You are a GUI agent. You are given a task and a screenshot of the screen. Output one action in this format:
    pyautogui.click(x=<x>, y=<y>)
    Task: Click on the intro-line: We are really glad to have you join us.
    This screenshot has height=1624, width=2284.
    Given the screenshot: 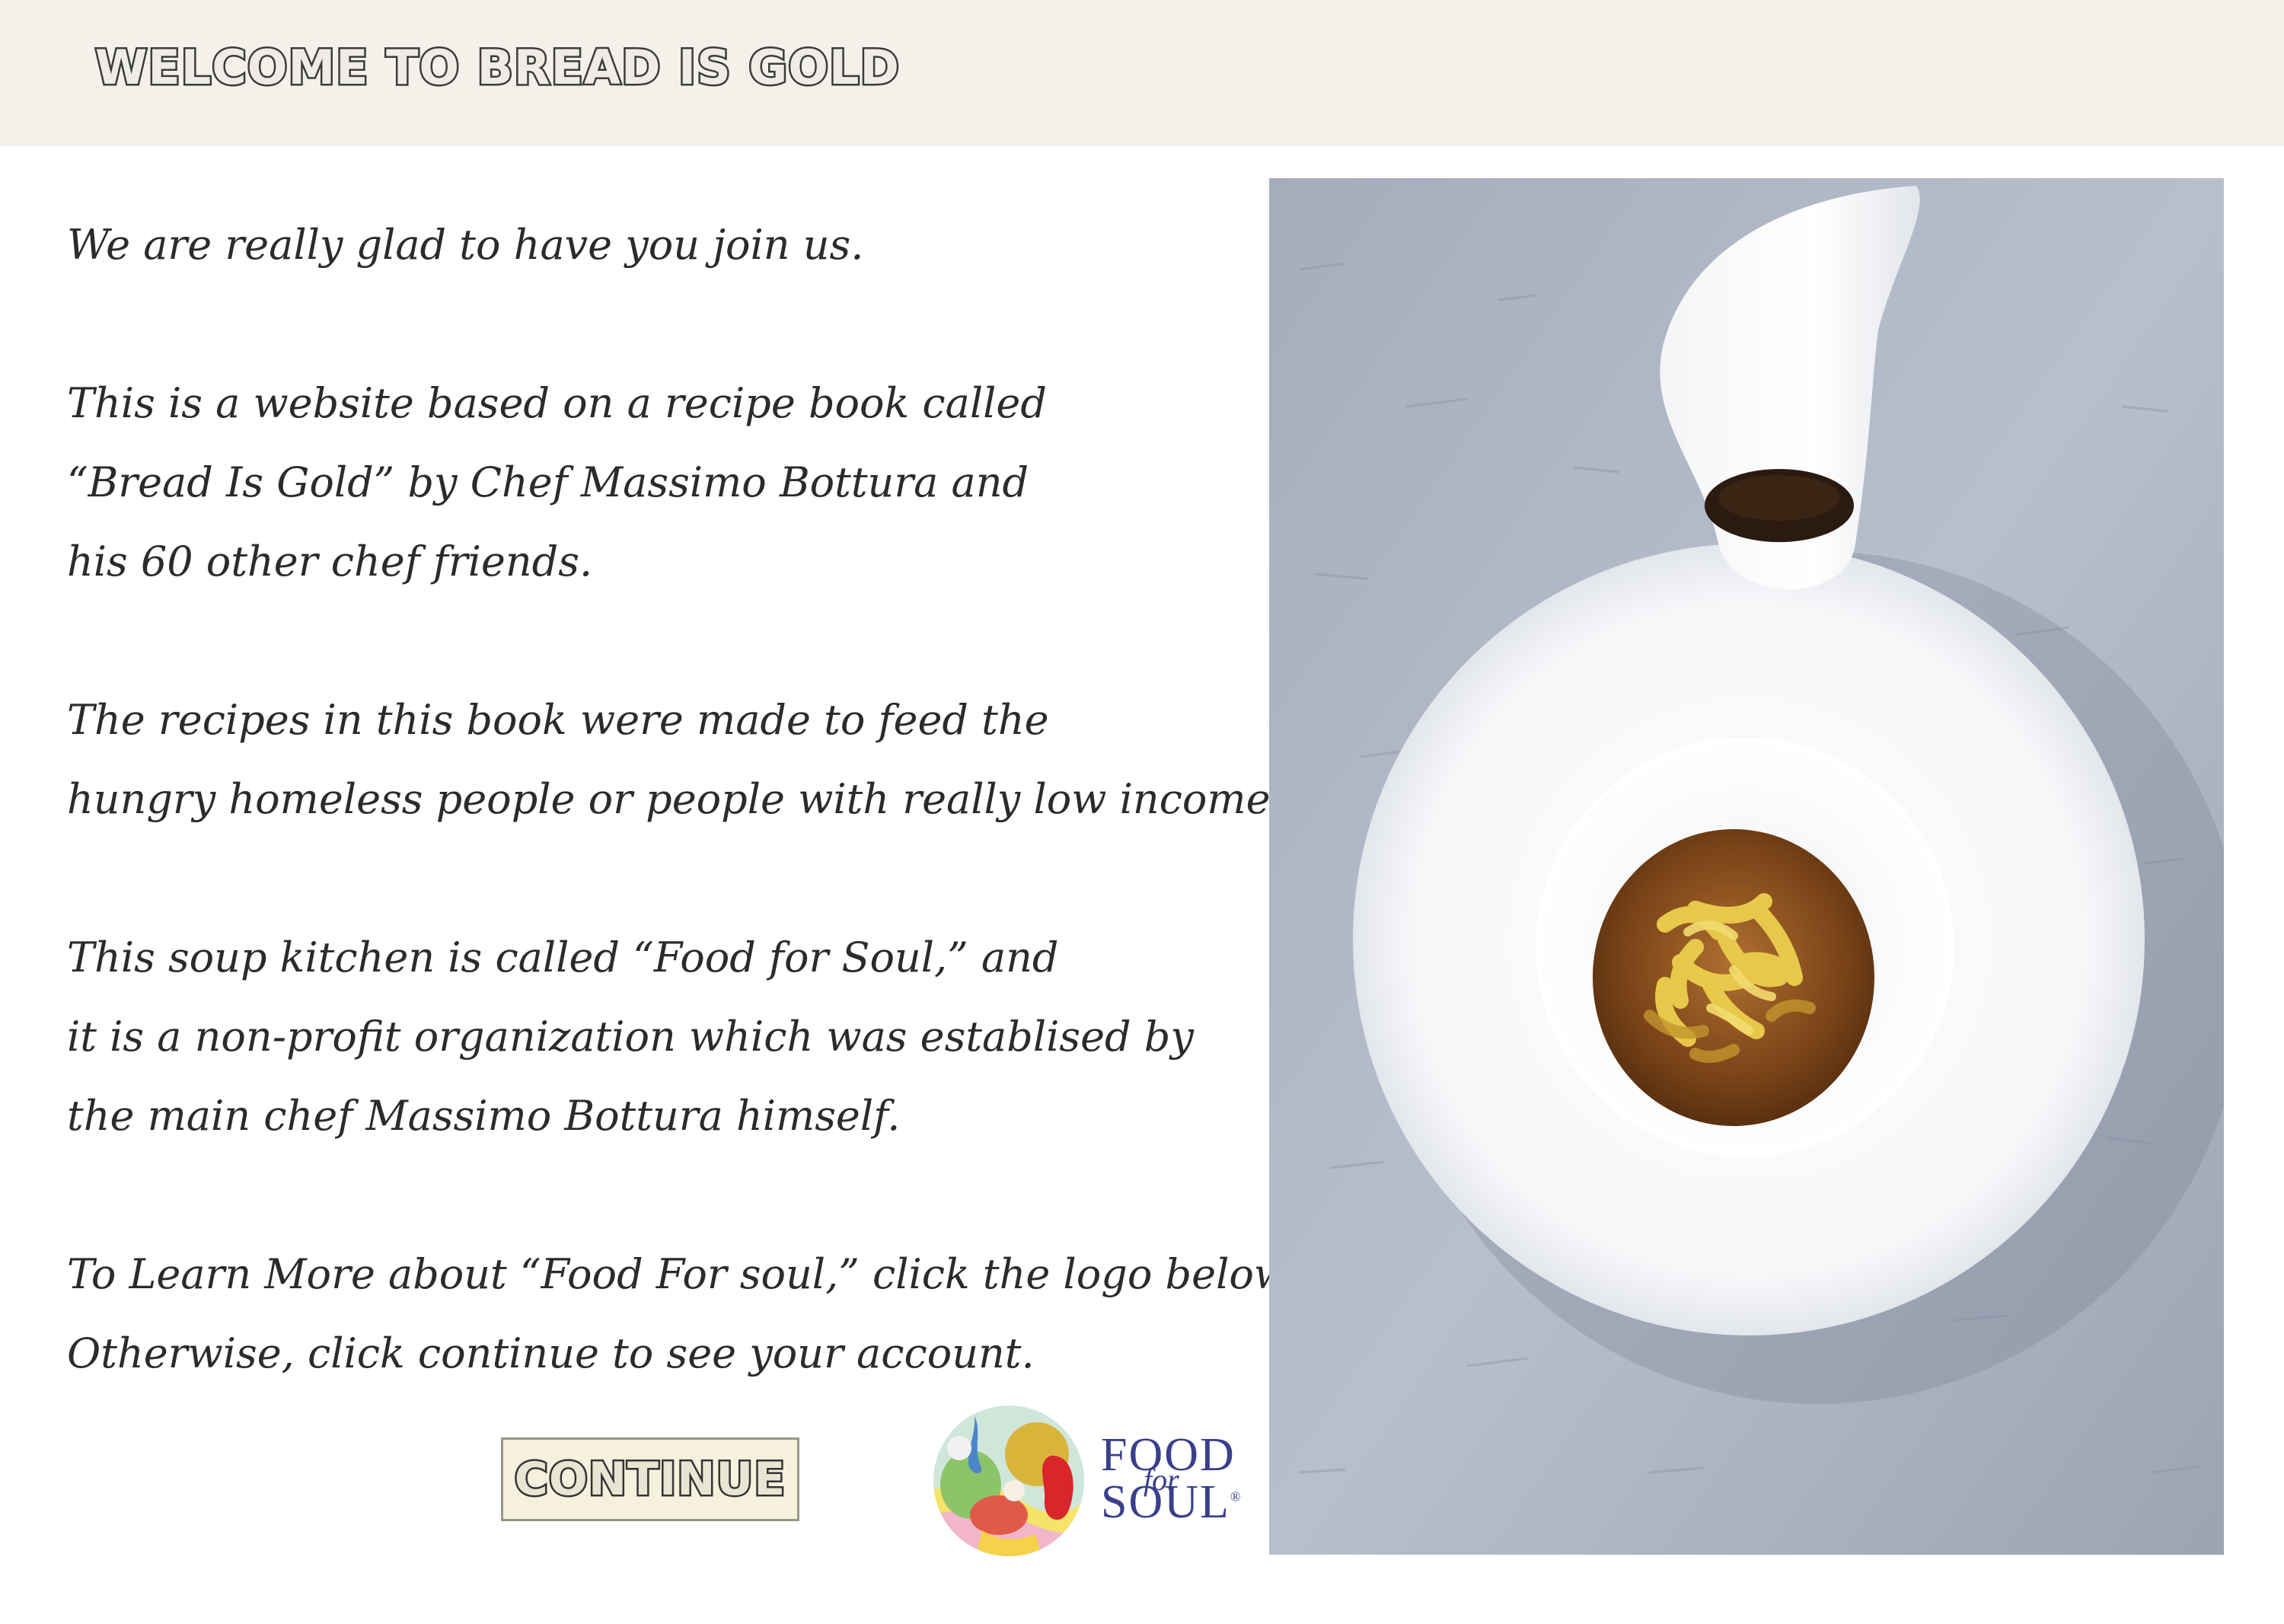 What is the action you would take?
    pyautogui.click(x=465, y=245)
    